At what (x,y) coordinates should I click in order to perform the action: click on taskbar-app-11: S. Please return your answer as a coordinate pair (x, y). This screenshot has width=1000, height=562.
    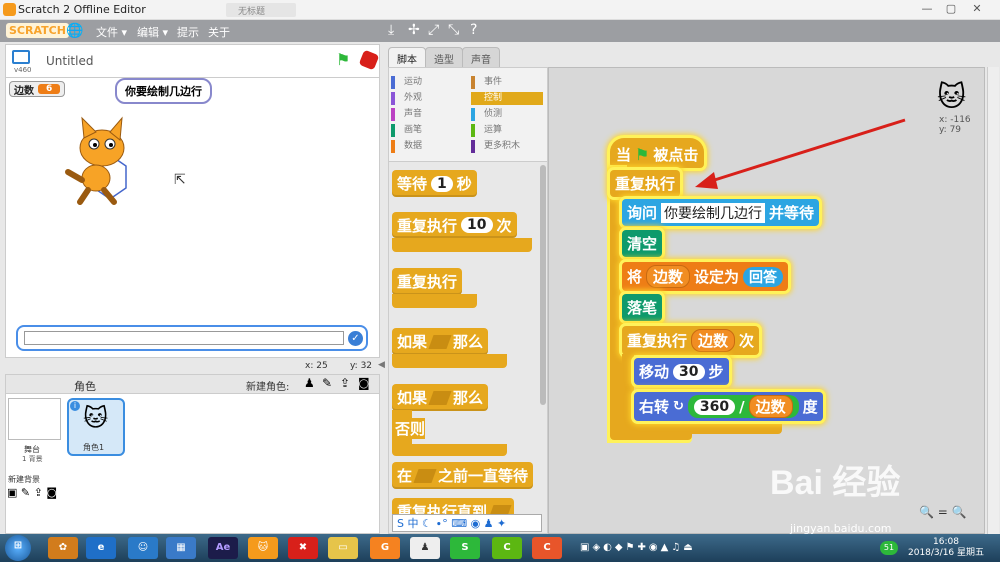
    Looking at the image, I should click on (465, 548).